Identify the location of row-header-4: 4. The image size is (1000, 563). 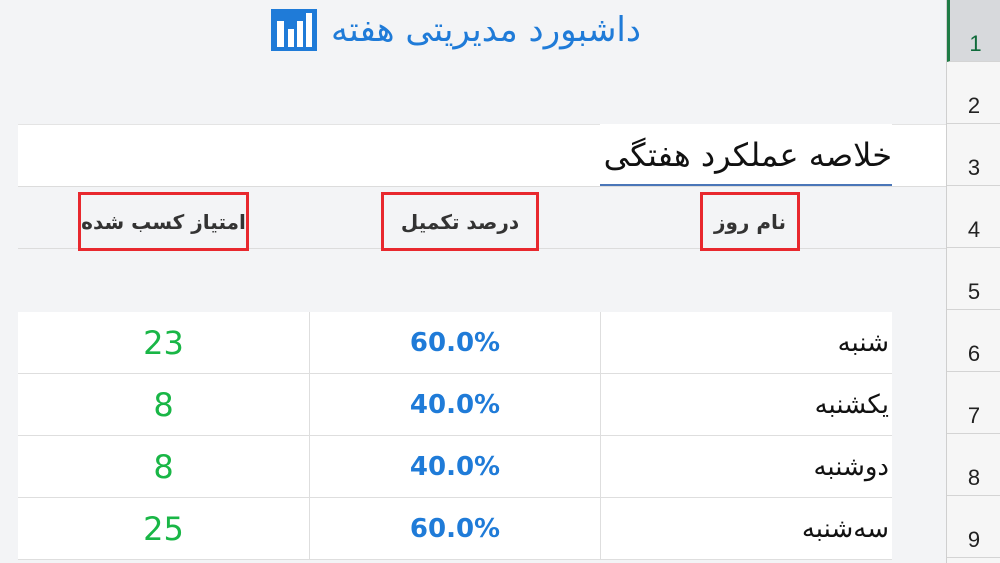
(973, 217).